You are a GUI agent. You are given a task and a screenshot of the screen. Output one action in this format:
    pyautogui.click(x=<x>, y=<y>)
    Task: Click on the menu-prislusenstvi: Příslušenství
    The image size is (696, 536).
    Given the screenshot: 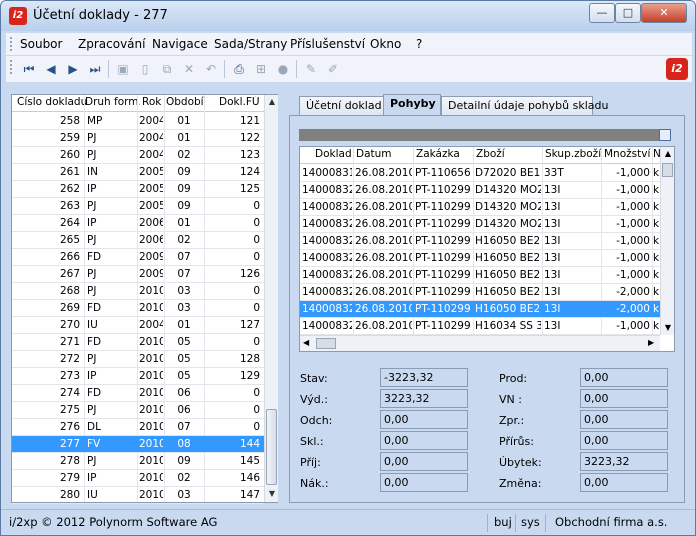 What is the action you would take?
    pyautogui.click(x=327, y=44)
    